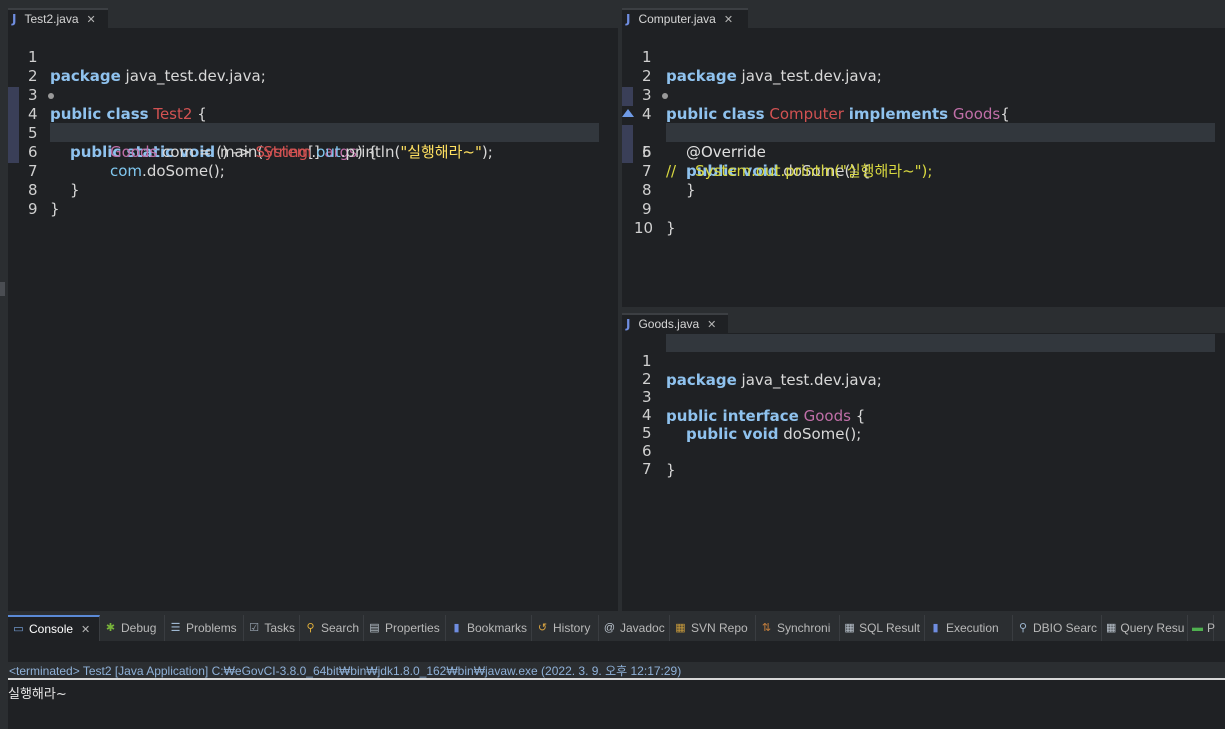  I want to click on svn-icon: ▦, so click(680, 628).